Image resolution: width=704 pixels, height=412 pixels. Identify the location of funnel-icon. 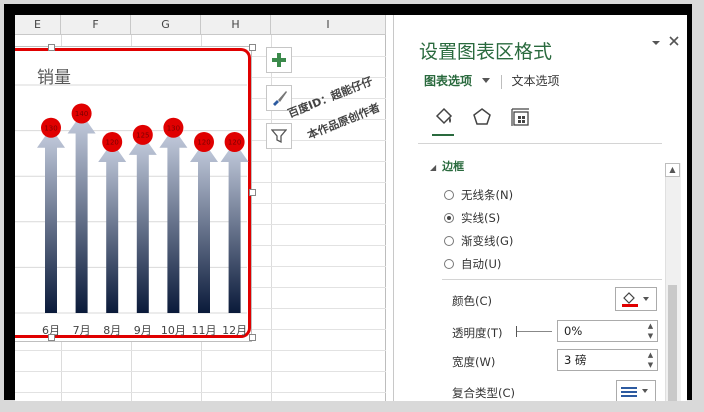
(279, 136).